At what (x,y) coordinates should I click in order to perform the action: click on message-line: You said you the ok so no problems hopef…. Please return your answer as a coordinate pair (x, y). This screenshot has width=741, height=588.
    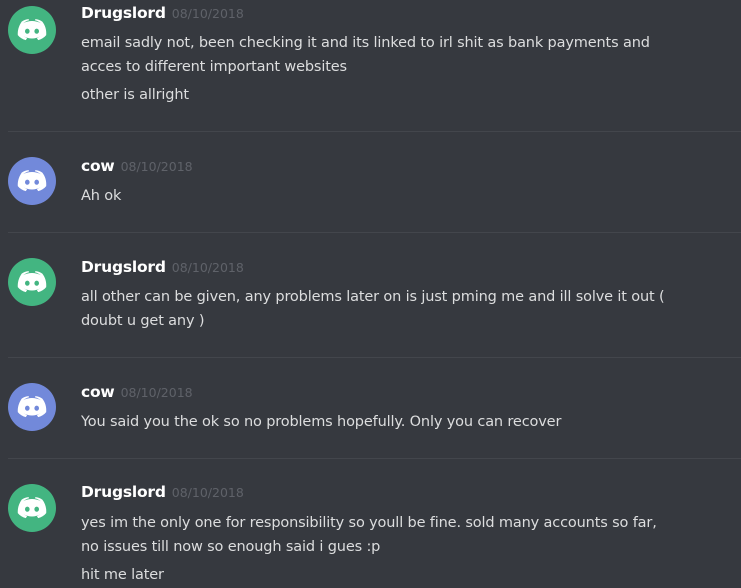
    Looking at the image, I should click on (321, 422).